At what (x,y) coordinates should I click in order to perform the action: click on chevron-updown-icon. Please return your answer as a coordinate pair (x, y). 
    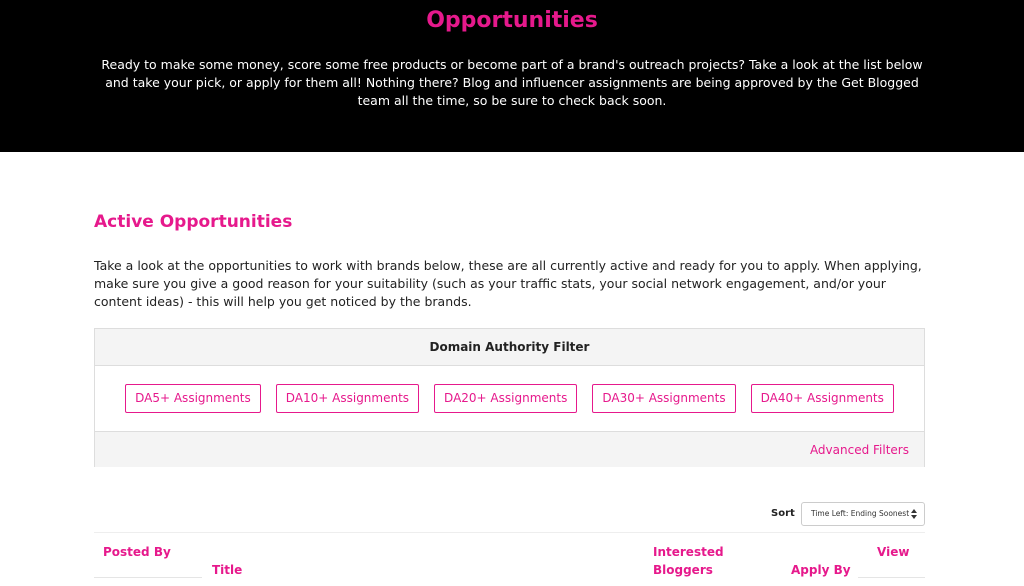
    Looking at the image, I should click on (914, 514).